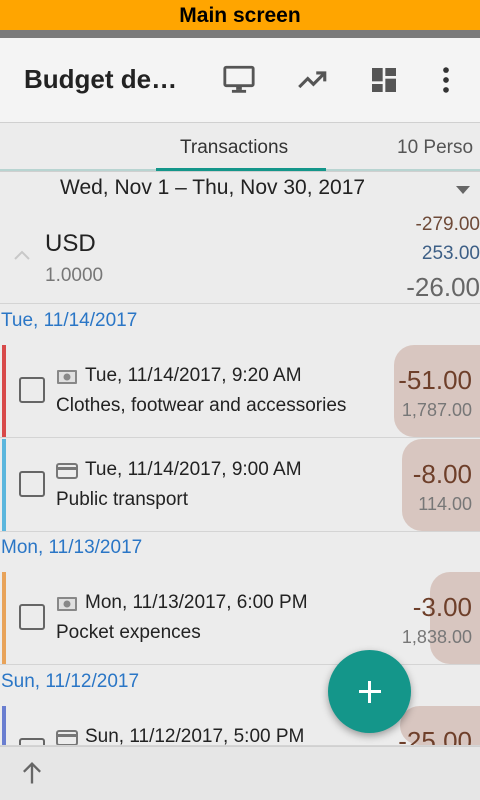 The width and height of the screenshot is (480, 800). What do you see at coordinates (122, 499) in the screenshot?
I see `transaction-category: Public transport` at bounding box center [122, 499].